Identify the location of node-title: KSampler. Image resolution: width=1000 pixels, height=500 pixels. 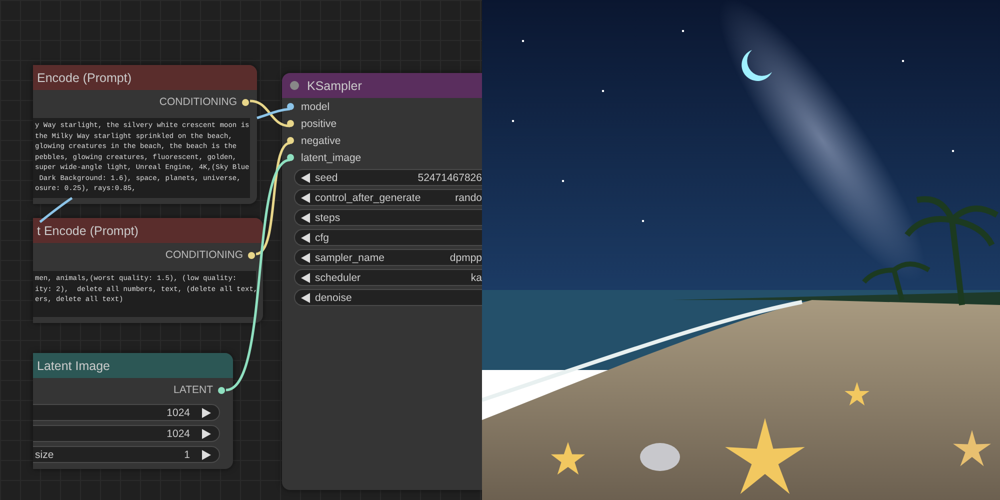
(334, 85).